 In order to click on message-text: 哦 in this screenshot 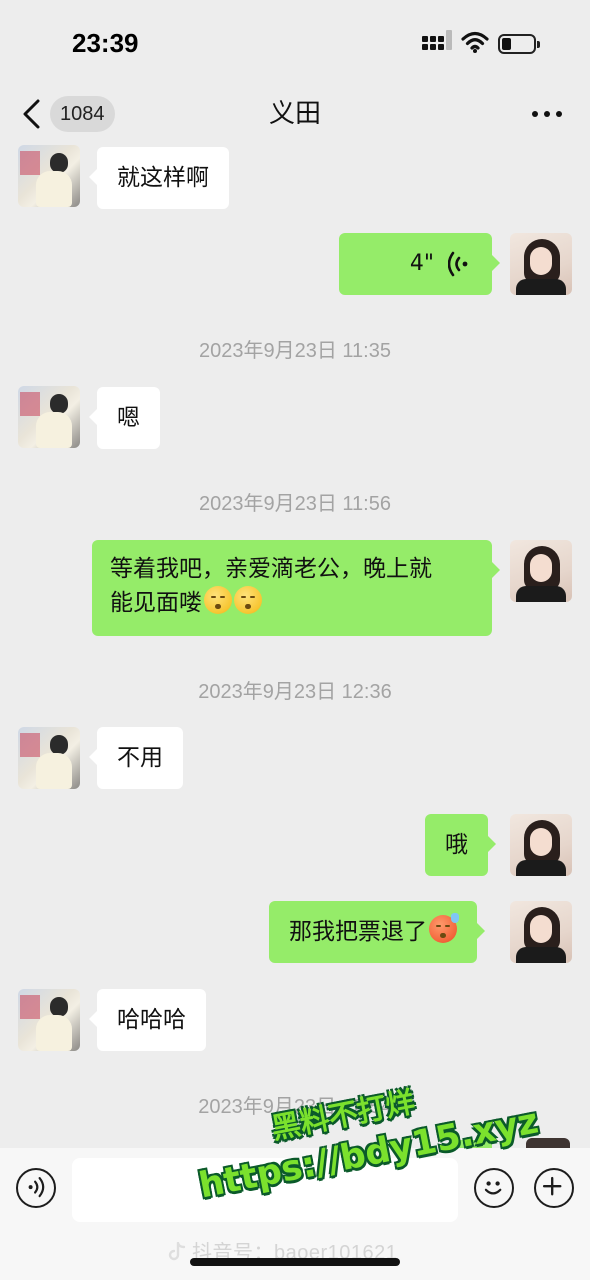, I will do `click(456, 845)`.